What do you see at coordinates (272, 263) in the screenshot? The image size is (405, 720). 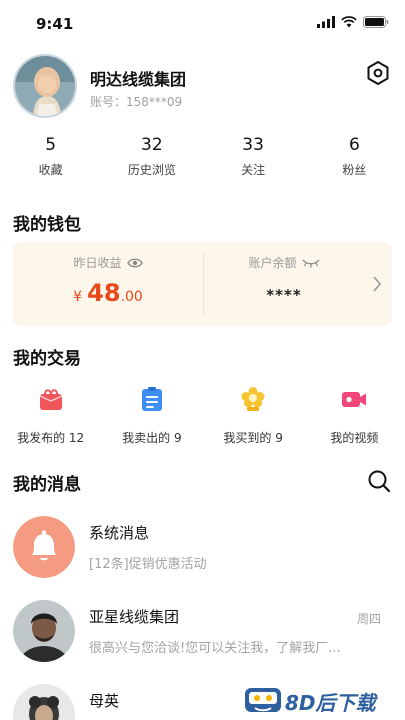 I see `account-balance-label: 账户余额` at bounding box center [272, 263].